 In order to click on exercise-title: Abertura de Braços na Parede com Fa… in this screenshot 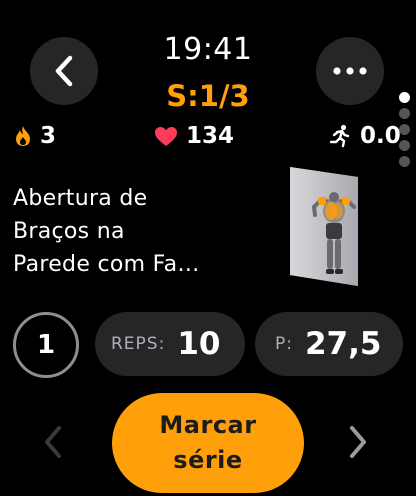, I will do `click(118, 231)`.